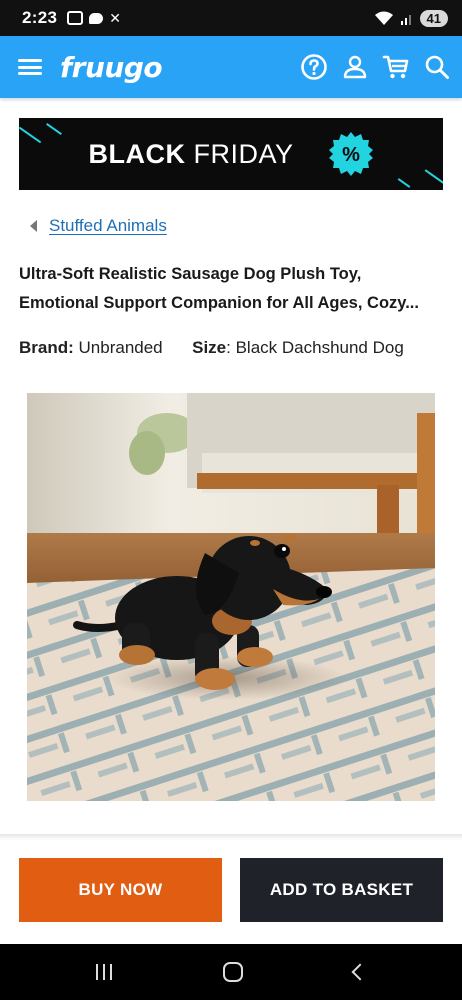  I want to click on system-nav-bar, so click(231, 972).